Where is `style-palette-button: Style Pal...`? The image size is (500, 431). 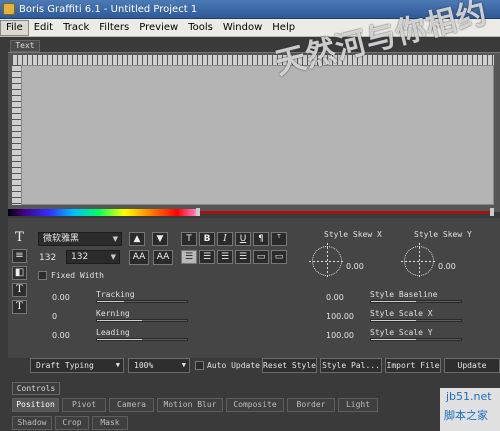
style-palette-button: Style Pal... is located at coordinates (351, 365).